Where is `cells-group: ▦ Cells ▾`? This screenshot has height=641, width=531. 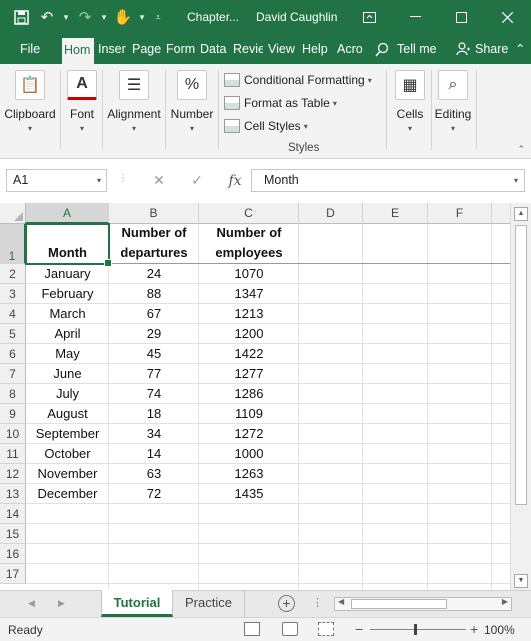
cells-group: ▦ Cells ▾ is located at coordinates (410, 109).